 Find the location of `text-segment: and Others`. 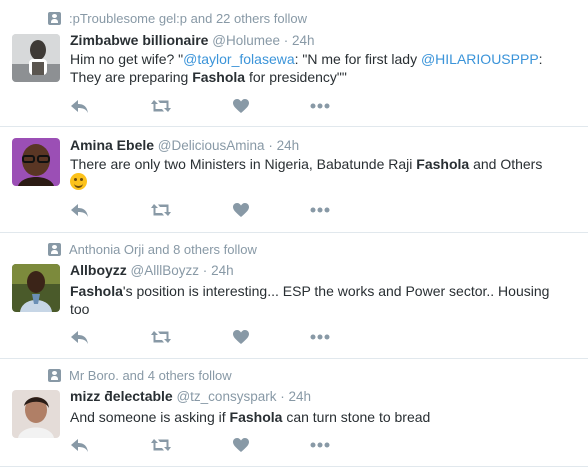

text-segment: and Others is located at coordinates (506, 164).